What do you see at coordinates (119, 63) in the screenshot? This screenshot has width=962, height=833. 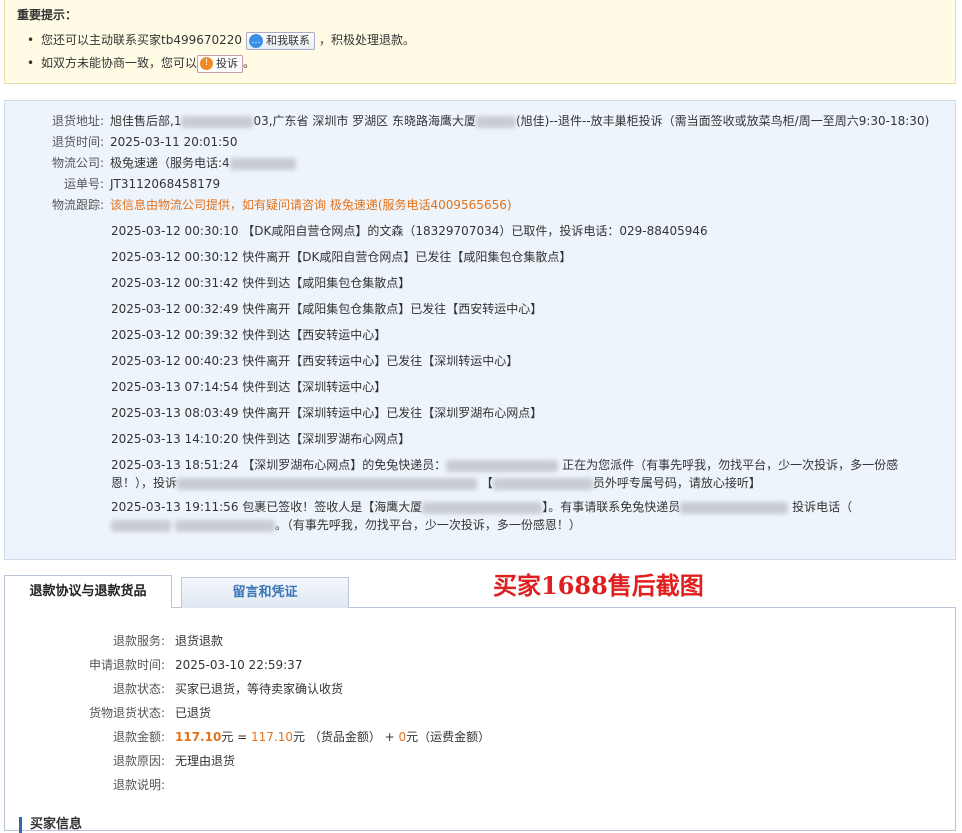 I see `notice-text: 如双方未能协商一致，您可以` at bounding box center [119, 63].